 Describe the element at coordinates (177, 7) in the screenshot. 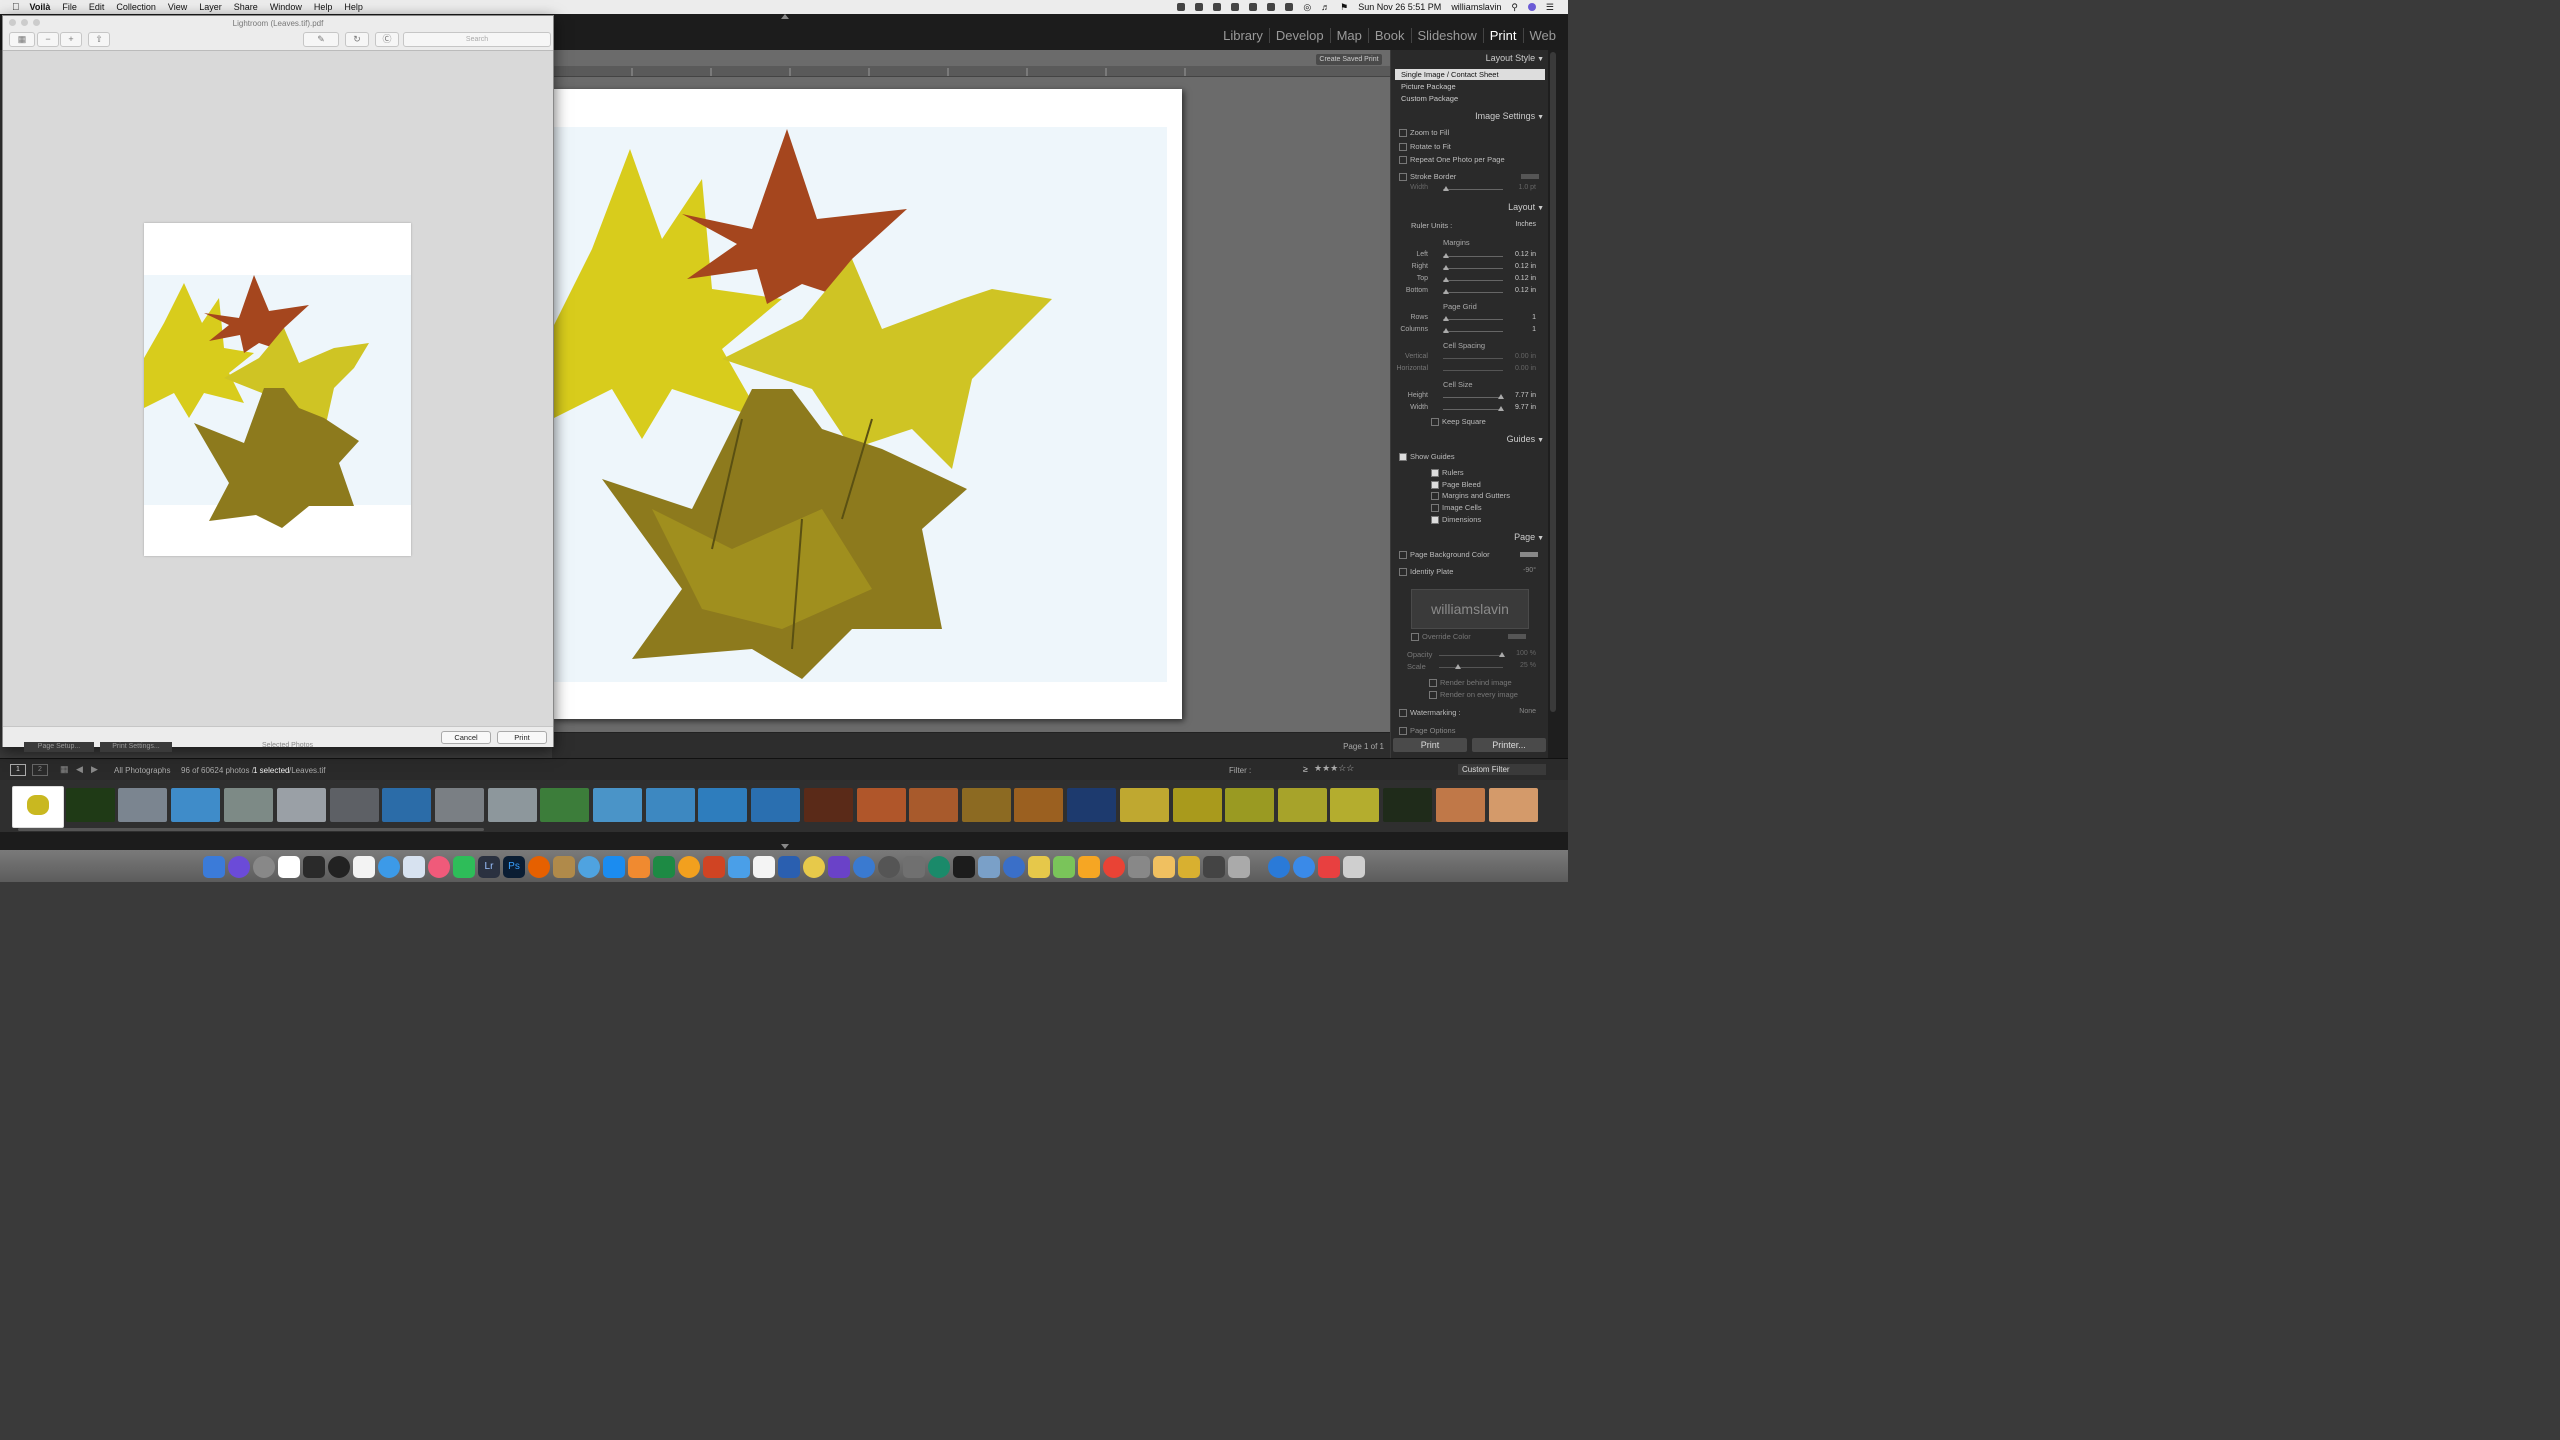

I see `menu-view: View` at that location.